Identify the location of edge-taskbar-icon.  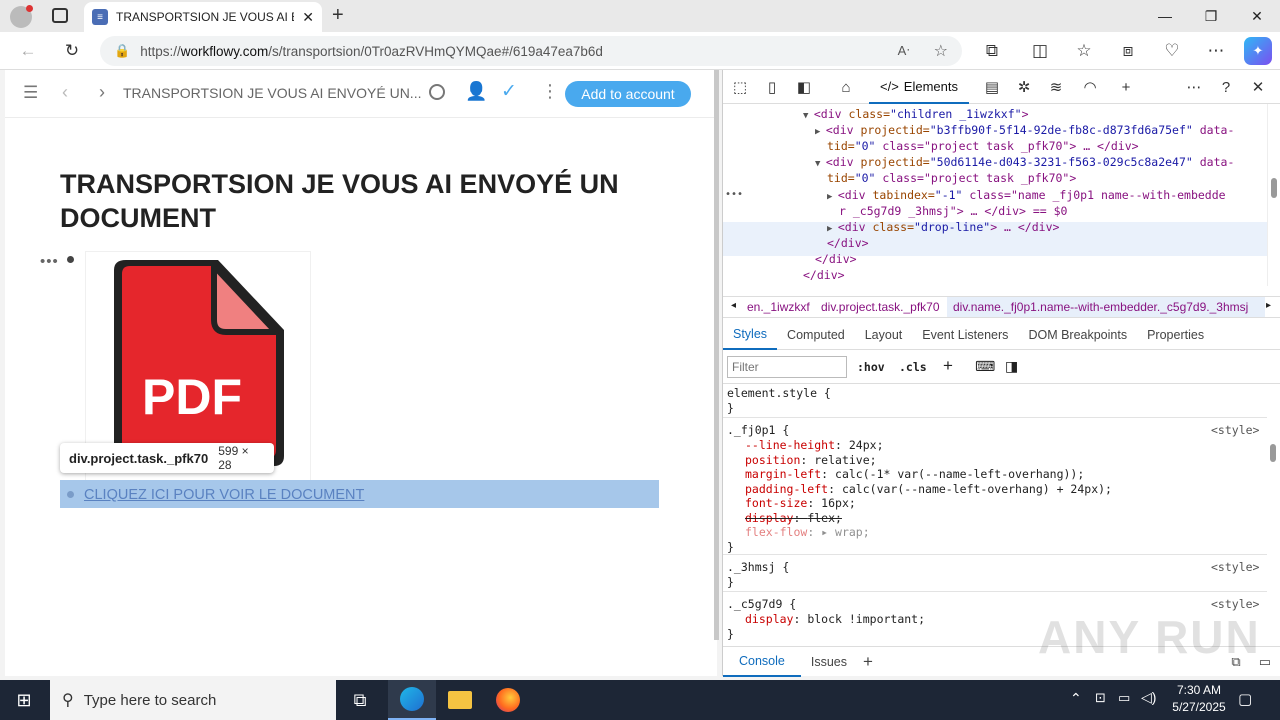
(412, 700).